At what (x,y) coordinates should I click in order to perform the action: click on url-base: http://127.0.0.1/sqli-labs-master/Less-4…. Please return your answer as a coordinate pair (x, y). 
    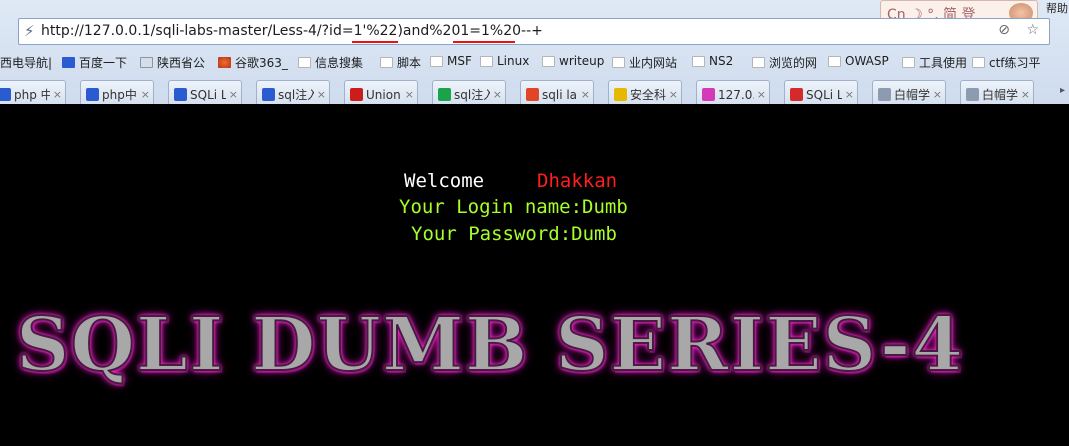
    Looking at the image, I should click on (197, 31).